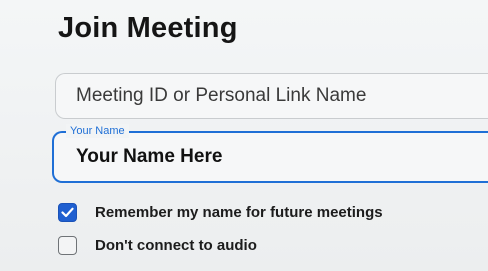 The image size is (488, 271). What do you see at coordinates (276, 157) in the screenshot?
I see `name-input` at bounding box center [276, 157].